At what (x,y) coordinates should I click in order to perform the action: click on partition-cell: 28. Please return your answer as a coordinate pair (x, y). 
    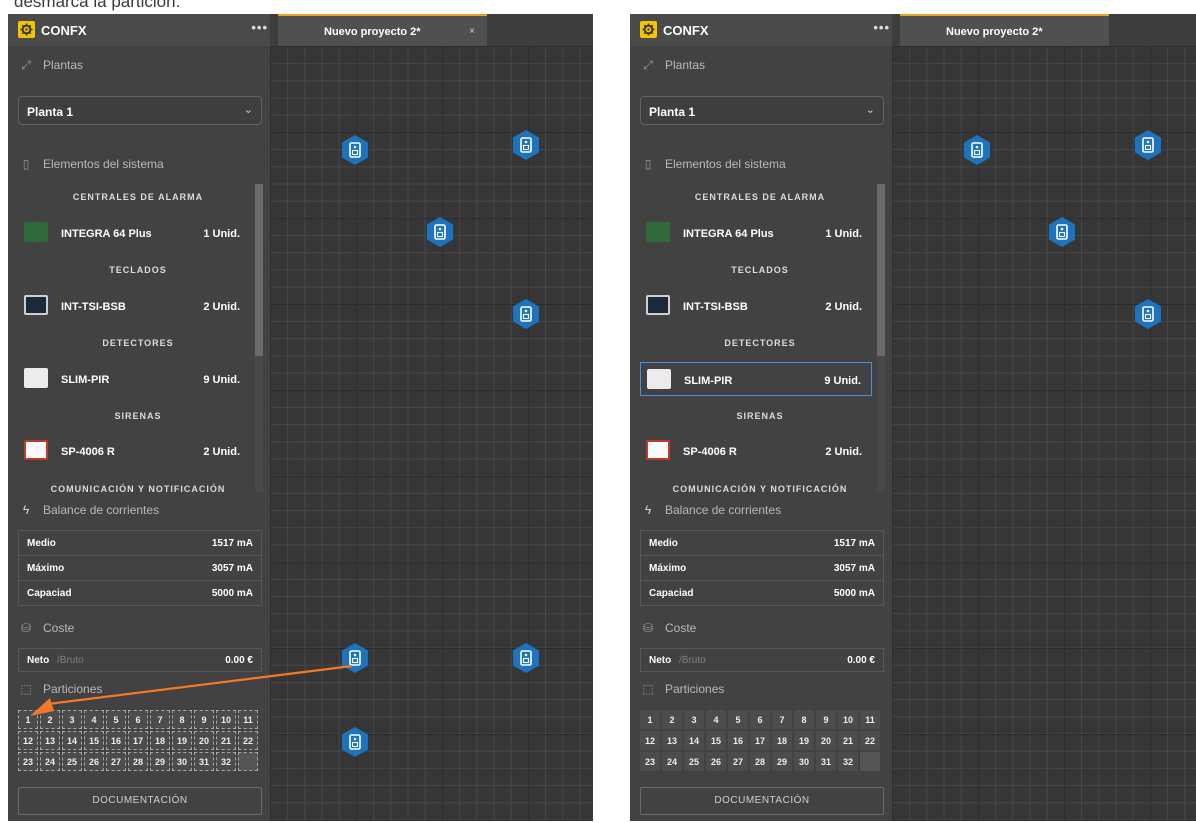
    Looking at the image, I should click on (138, 761).